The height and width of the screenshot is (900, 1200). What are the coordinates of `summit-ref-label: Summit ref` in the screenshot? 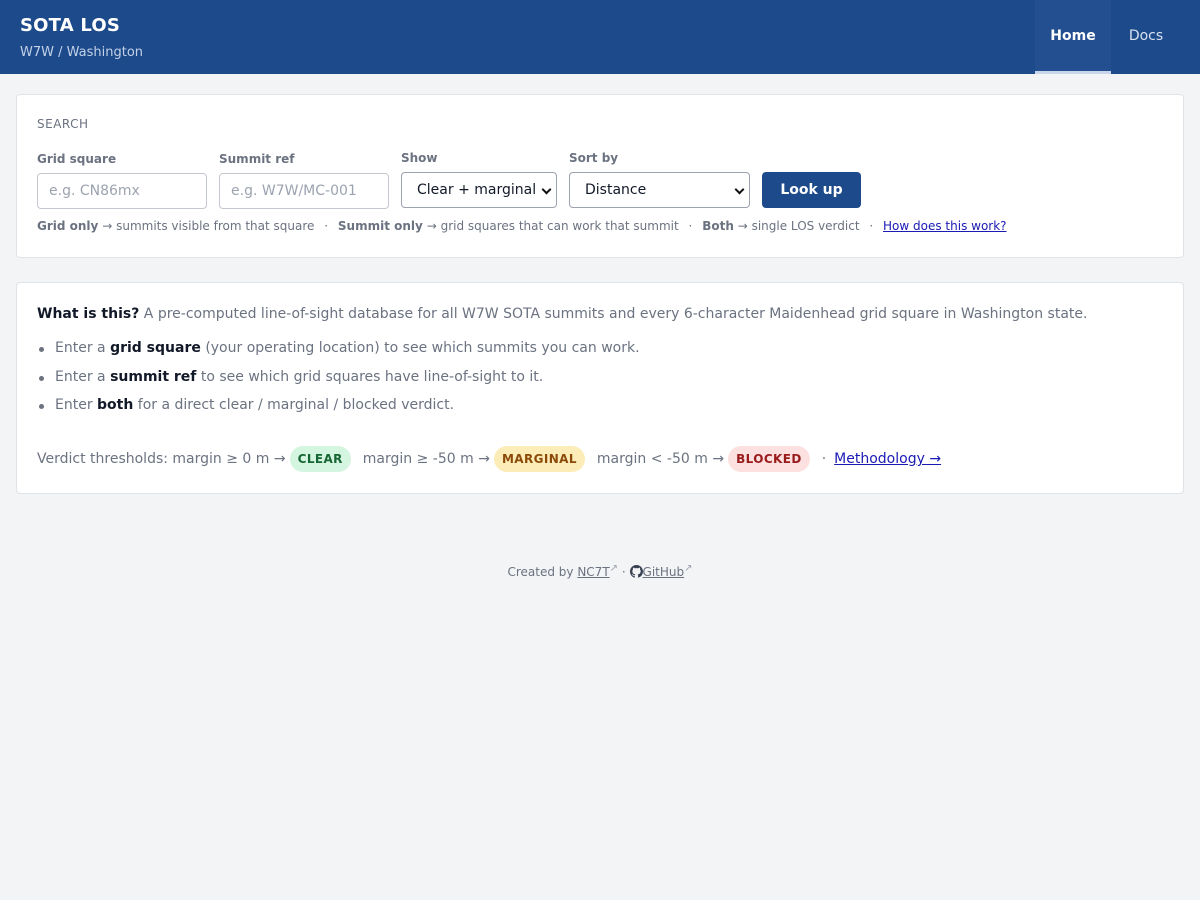 It's located at (257, 159).